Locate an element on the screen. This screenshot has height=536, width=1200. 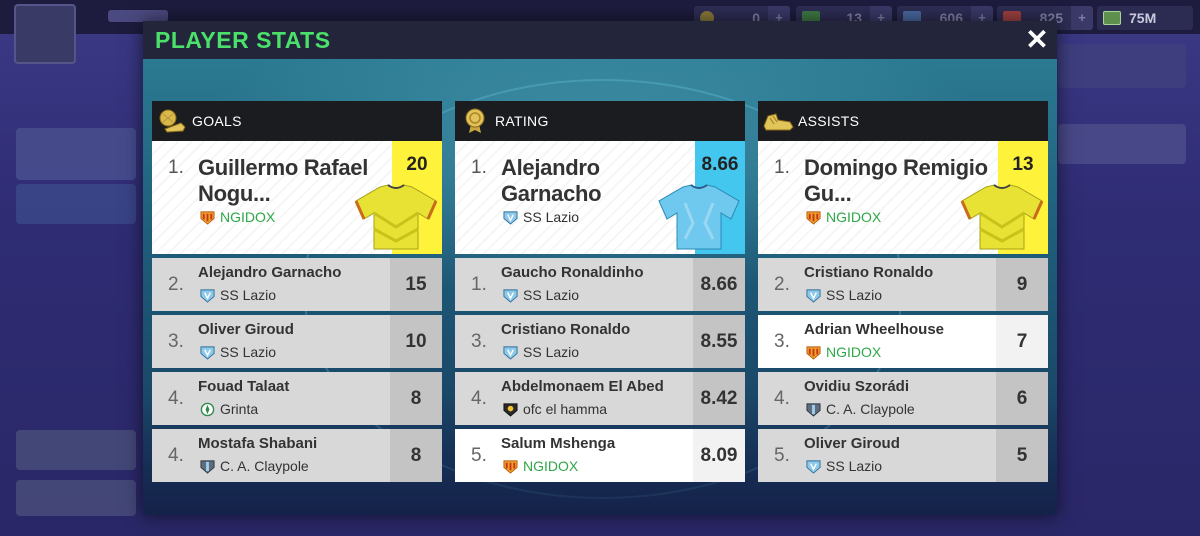
goals-leader-card: 1. Guillermo Rafael Nogu... NGIDOX 20 is located at coordinates (297, 197).